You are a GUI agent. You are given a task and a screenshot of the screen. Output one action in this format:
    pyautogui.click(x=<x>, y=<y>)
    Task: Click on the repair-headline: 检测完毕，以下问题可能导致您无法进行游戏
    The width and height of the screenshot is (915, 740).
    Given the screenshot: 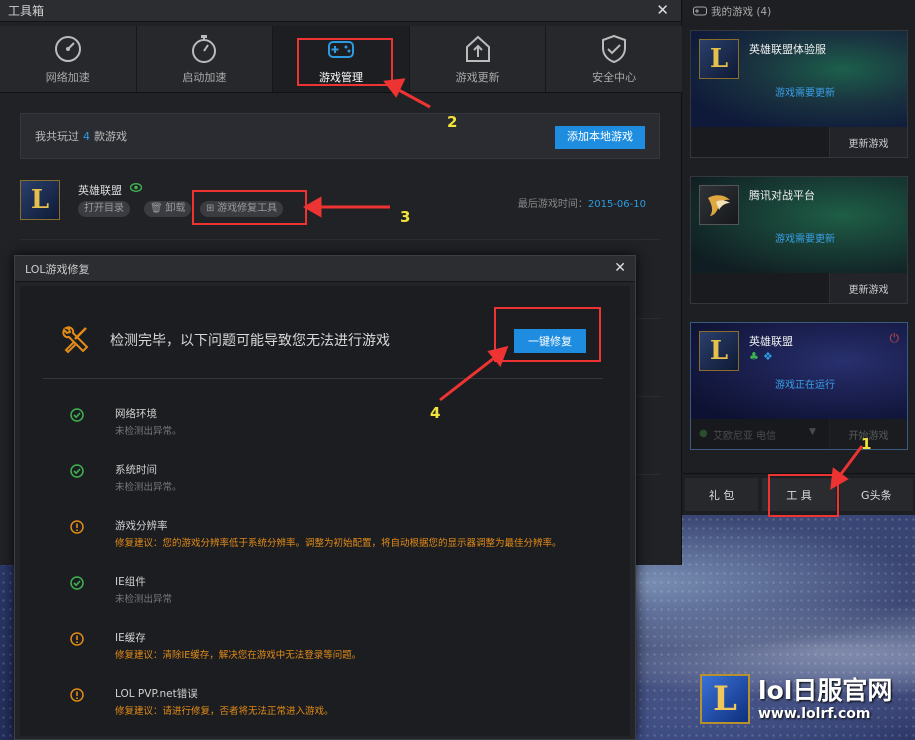 What is the action you would take?
    pyautogui.click(x=250, y=341)
    